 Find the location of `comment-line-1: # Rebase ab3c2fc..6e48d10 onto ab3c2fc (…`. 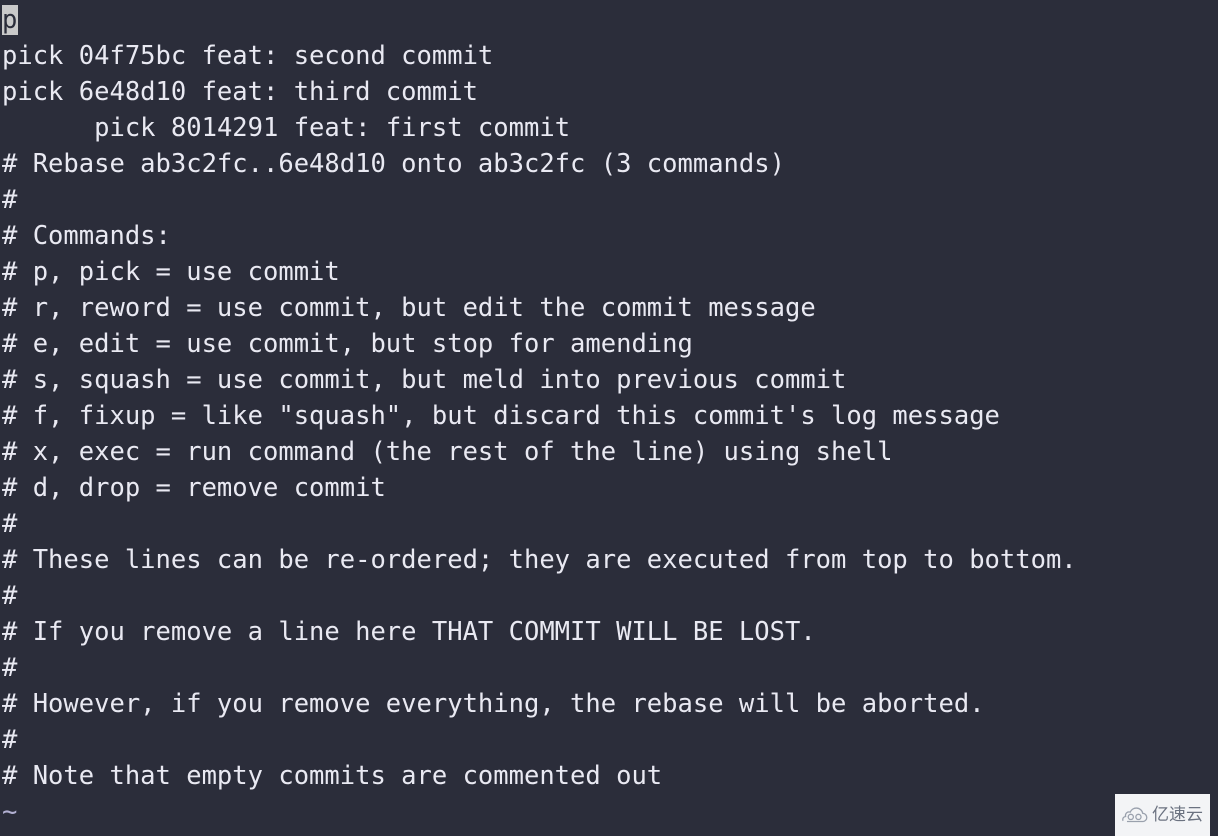

comment-line-1: # Rebase ab3c2fc..6e48d10 onto ab3c2fc (… is located at coordinates (393, 164).